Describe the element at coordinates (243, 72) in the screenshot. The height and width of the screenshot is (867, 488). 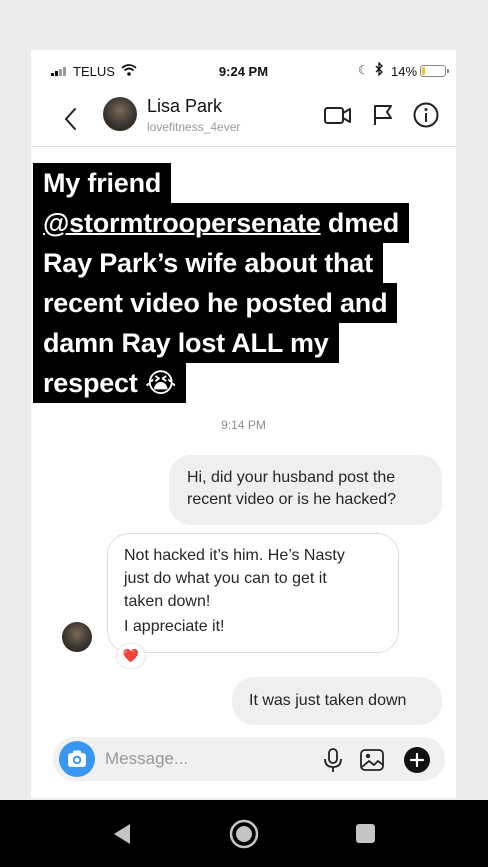
I see `status-bar: TELUS 9:24 PM ☾ 14%` at that location.